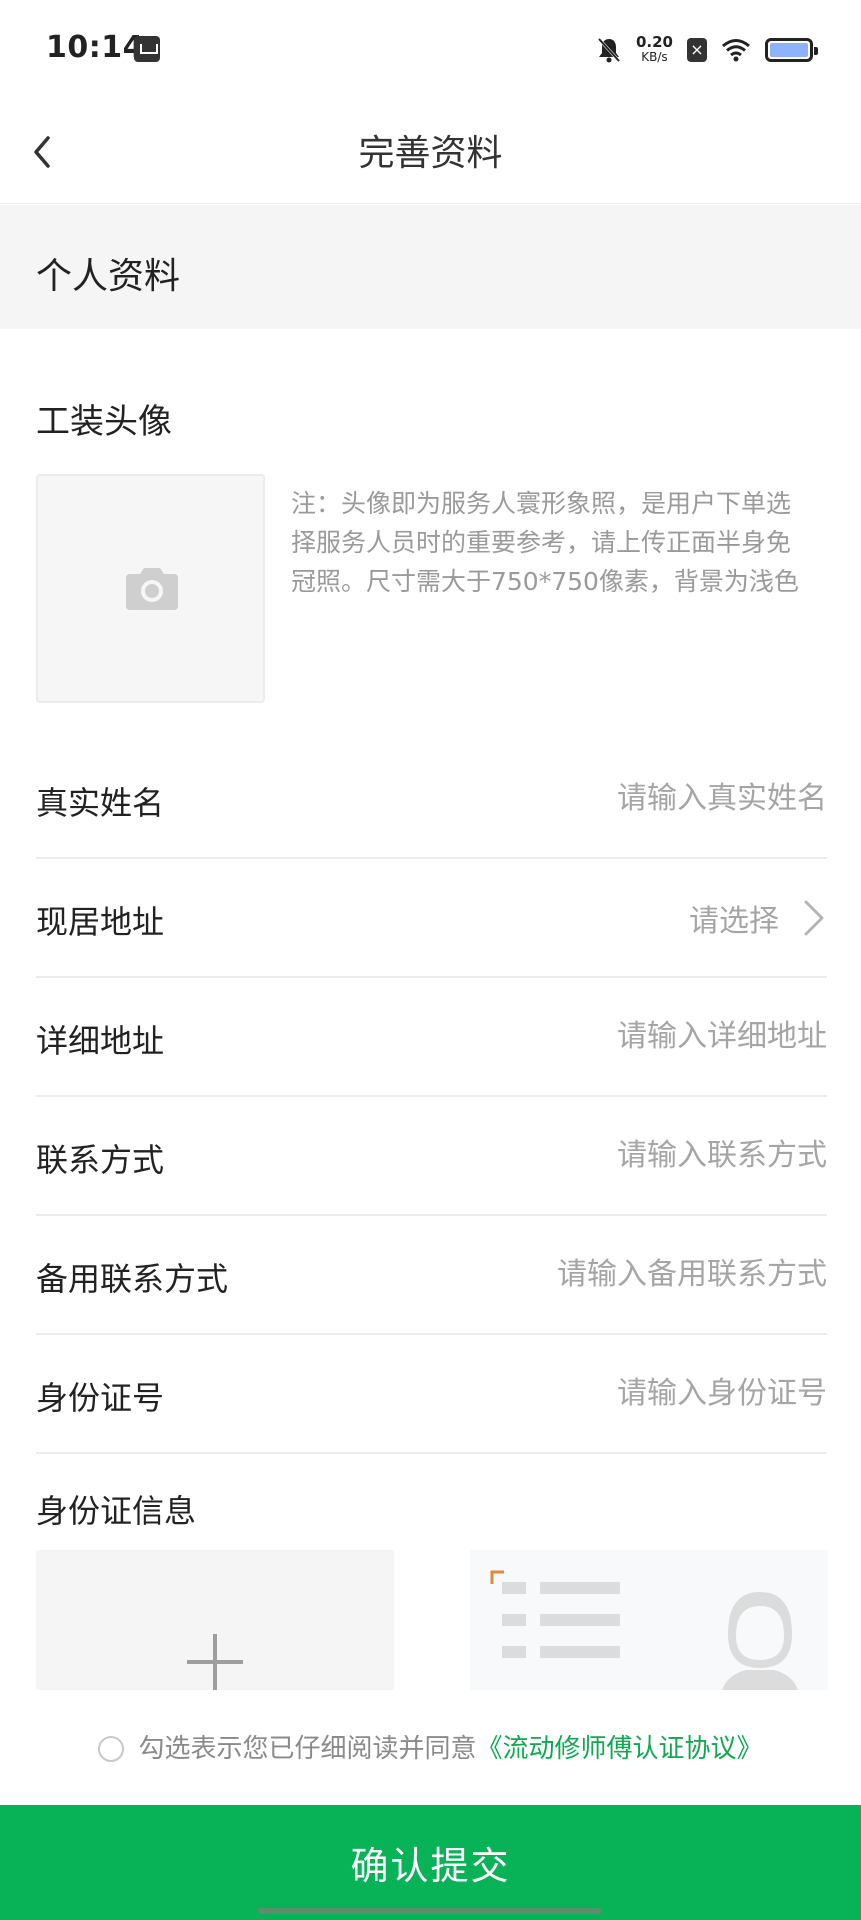 The width and height of the screenshot is (861, 1920). I want to click on nav-bar: 完善资料, so click(430, 152).